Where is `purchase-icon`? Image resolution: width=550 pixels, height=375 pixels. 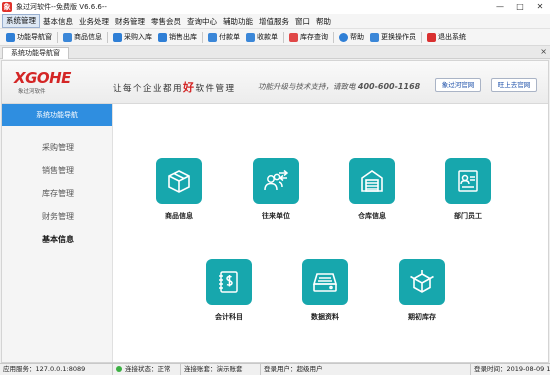
purchase-icon is located at coordinates (117, 37).